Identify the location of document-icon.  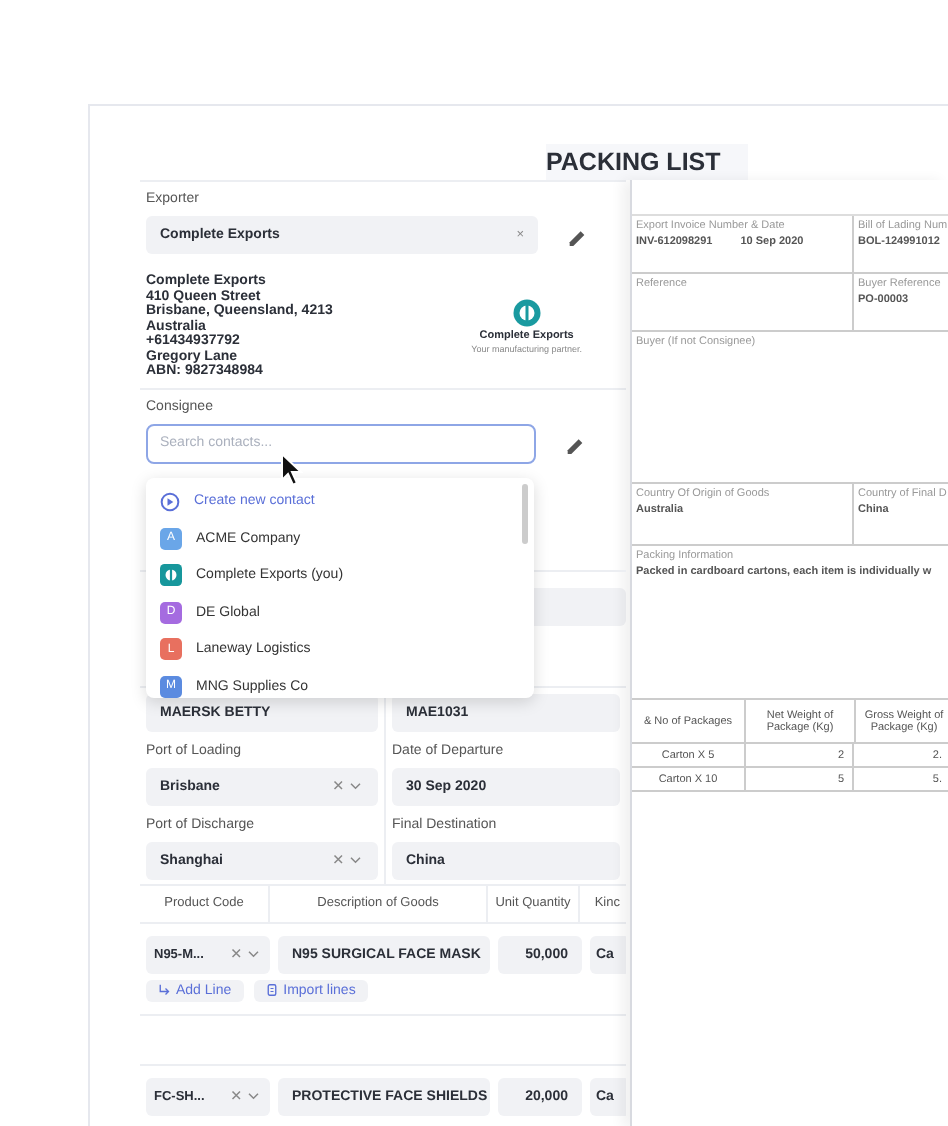
(271, 990).